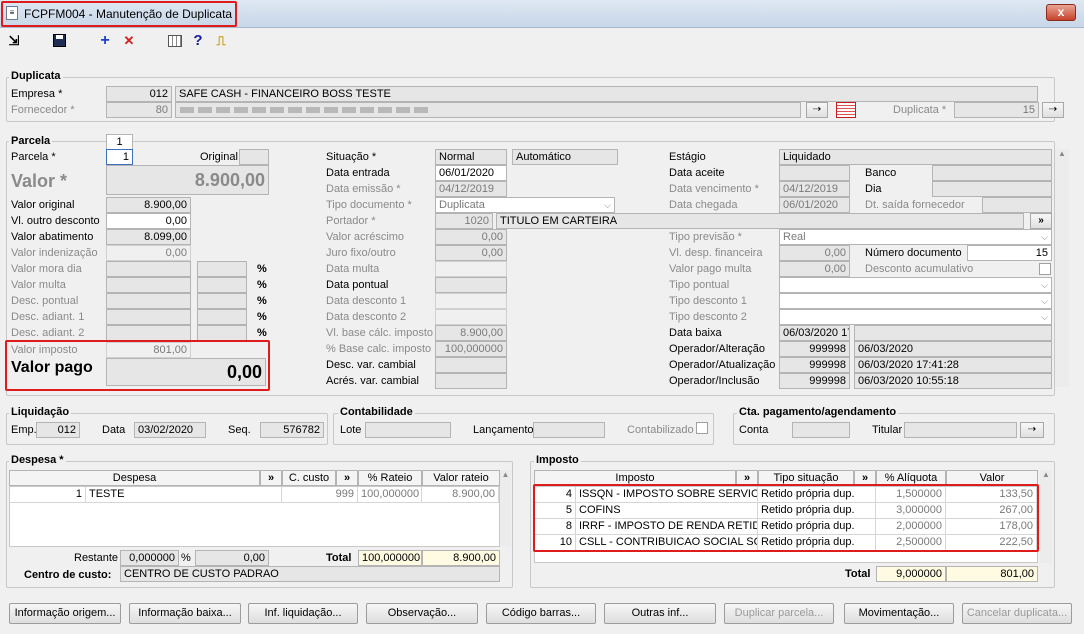 This screenshot has width=1084, height=634. Describe the element at coordinates (814, 349) in the screenshot. I see `op-alteracao-code: 999998` at that location.